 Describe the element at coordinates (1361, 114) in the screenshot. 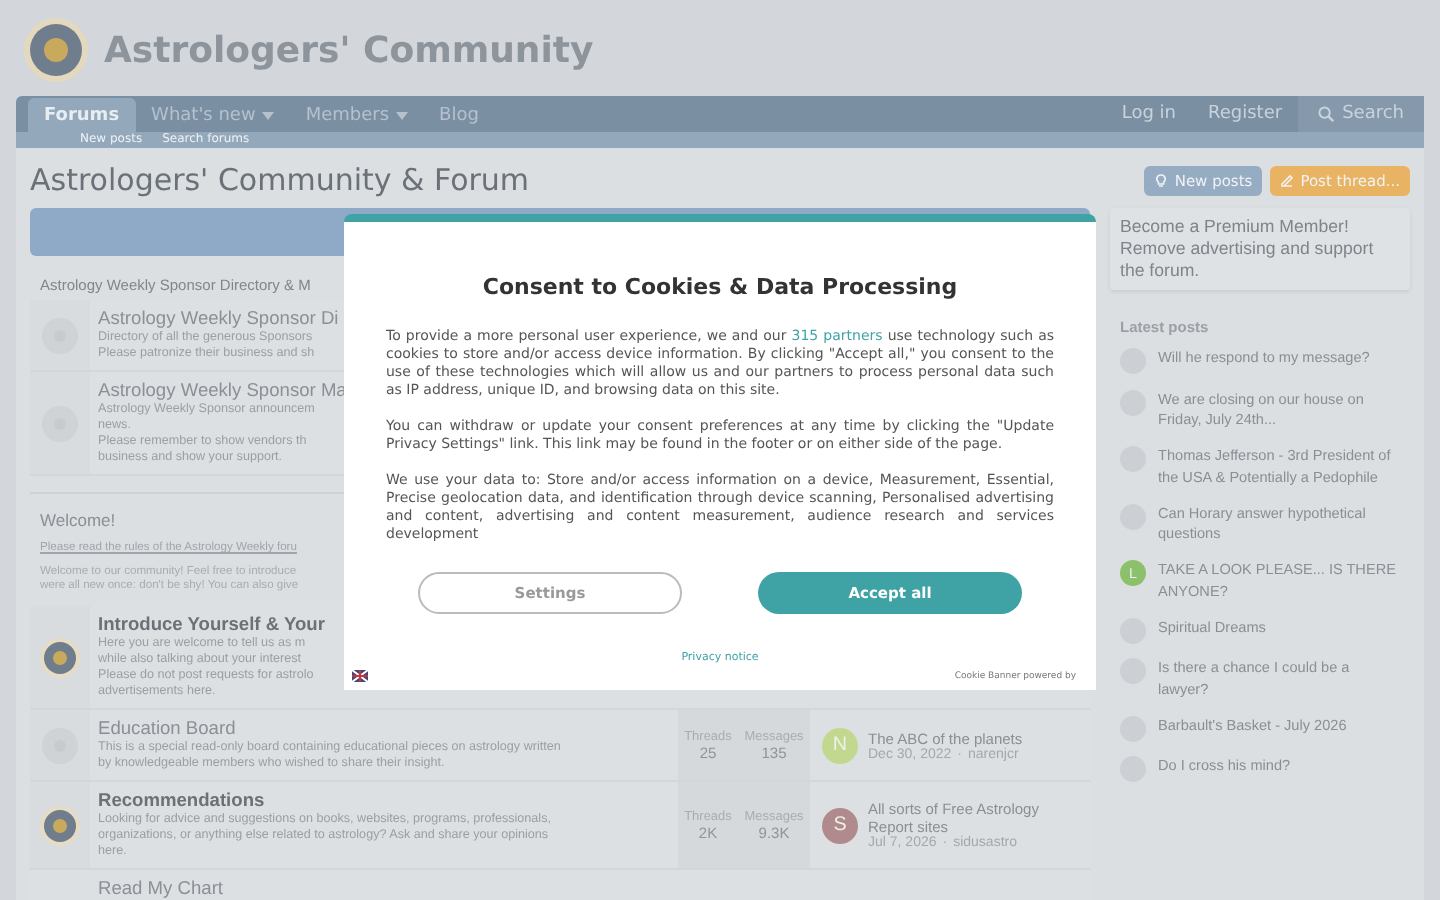

I see `search-button: Search` at that location.